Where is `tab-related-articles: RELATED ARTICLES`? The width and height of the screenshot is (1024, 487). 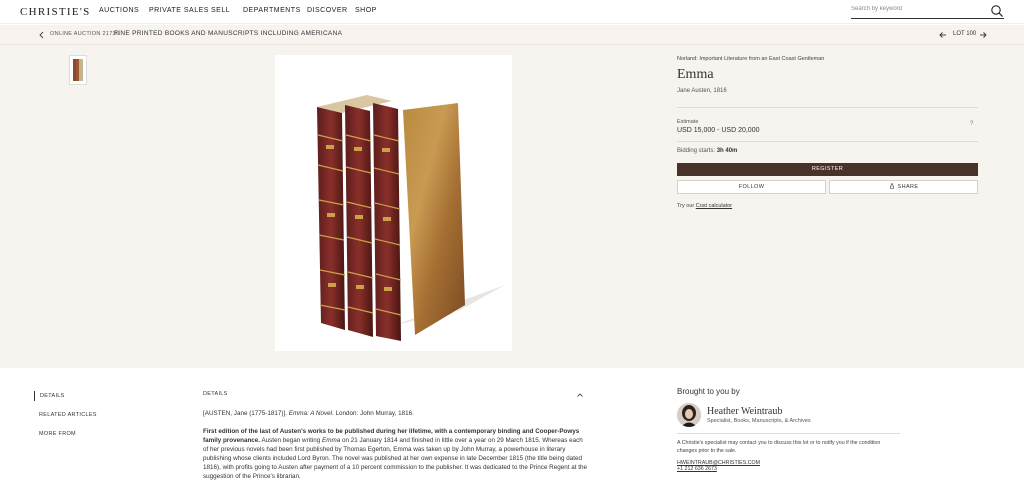
tab-related-articles: RELATED ARTICLES is located at coordinates (65, 415).